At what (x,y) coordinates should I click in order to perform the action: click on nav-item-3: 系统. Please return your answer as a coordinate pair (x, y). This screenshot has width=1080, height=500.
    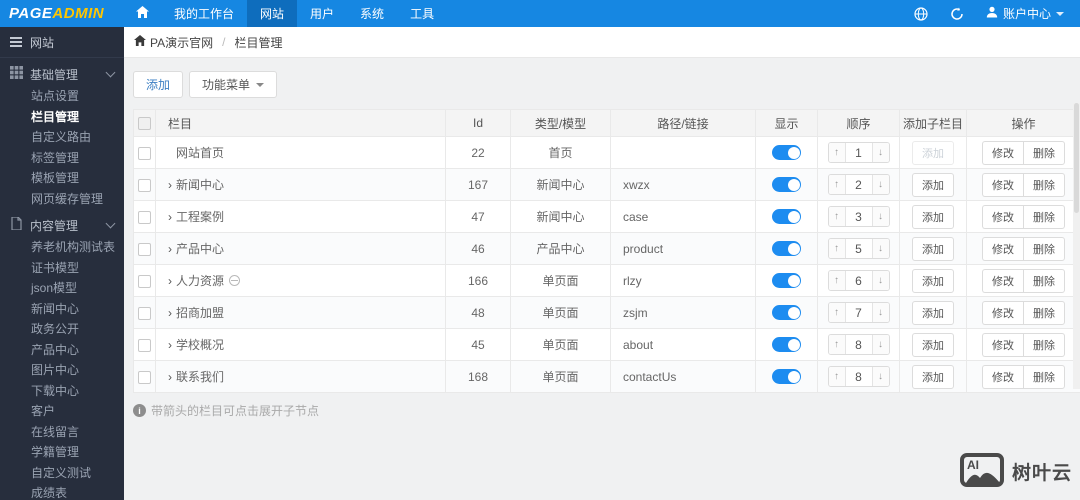
    Looking at the image, I should click on (372, 13).